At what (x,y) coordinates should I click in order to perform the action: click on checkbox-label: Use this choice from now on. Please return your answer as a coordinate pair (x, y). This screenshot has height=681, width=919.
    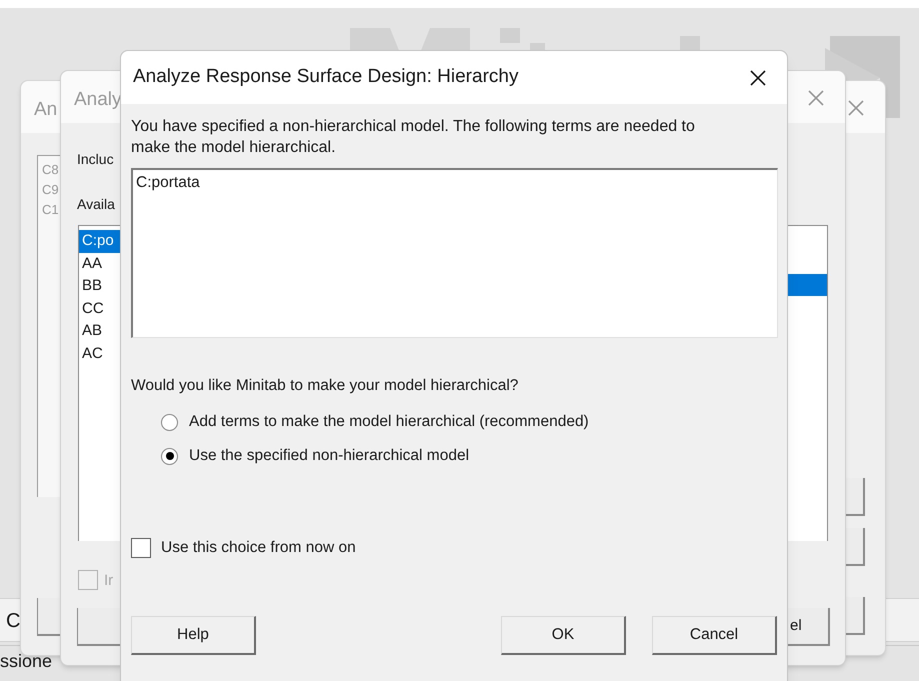
    Looking at the image, I should click on (258, 548).